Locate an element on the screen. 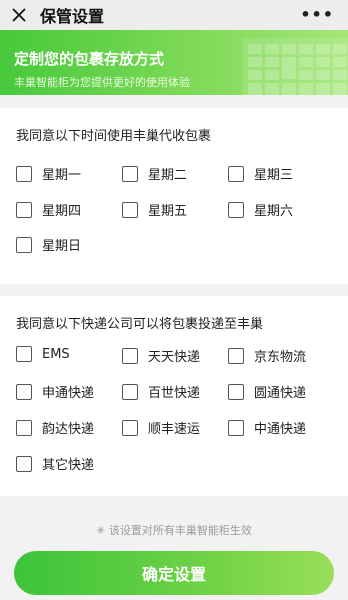 This screenshot has width=348, height=600. courier-option-tiantian: 天天快递 is located at coordinates (161, 355).